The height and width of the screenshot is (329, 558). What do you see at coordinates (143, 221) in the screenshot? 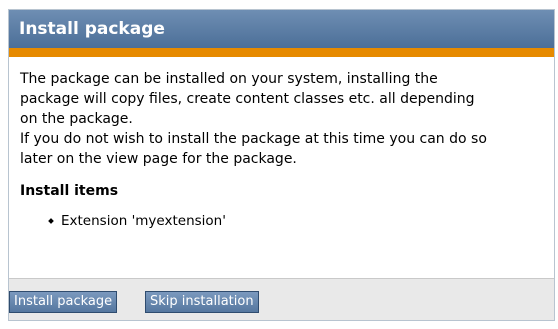
I see `list-item-label: Extension 'myextension'` at bounding box center [143, 221].